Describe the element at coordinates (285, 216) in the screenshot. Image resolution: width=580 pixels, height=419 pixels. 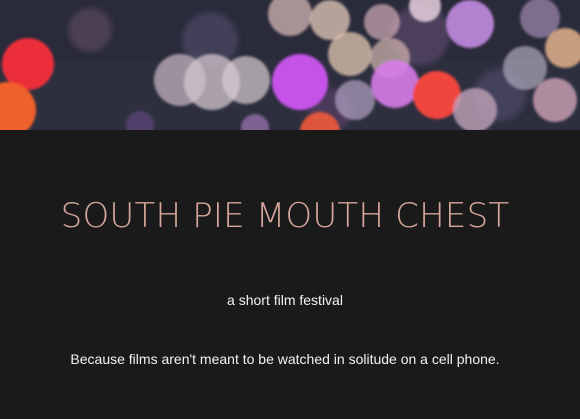
I see `page-title: SOUTH PIE MOUTH CHEST` at that location.